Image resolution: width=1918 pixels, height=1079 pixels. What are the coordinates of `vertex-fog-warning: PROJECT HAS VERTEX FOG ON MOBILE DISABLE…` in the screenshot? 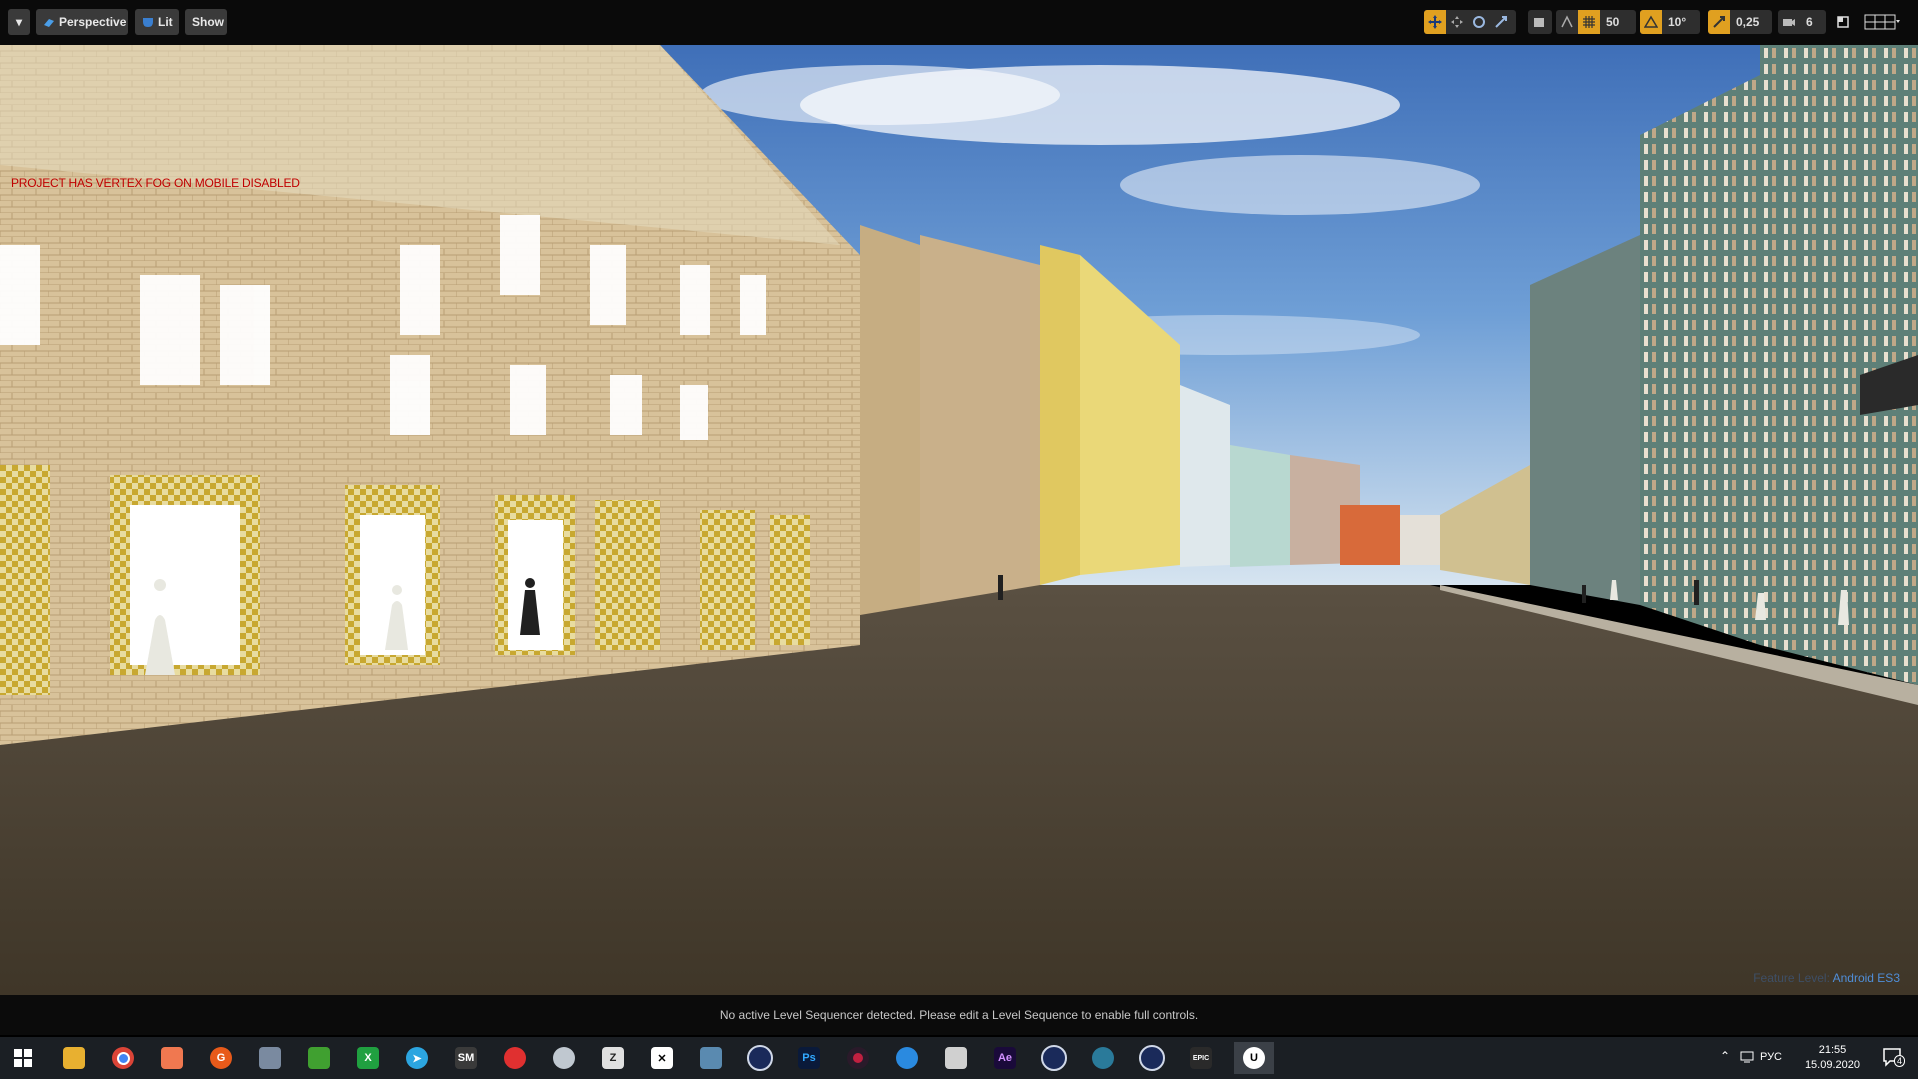 It's located at (155, 183).